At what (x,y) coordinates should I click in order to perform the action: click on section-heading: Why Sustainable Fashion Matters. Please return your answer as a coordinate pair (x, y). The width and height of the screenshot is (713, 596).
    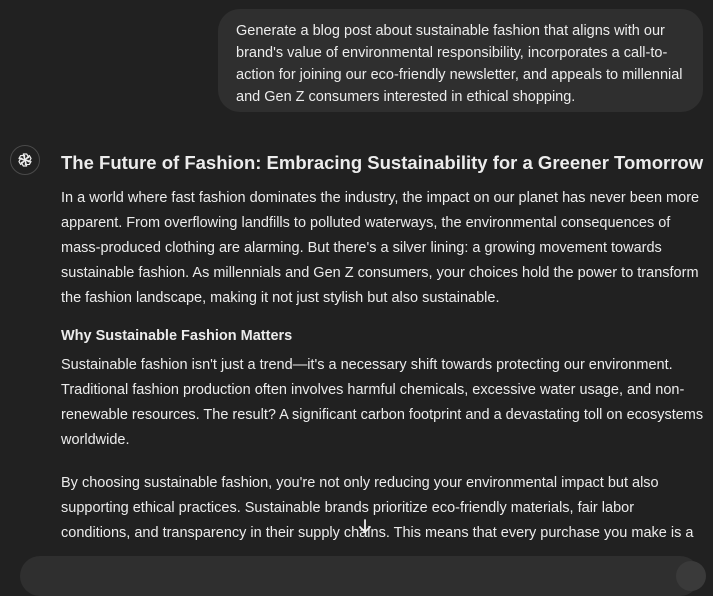
    Looking at the image, I should click on (177, 336).